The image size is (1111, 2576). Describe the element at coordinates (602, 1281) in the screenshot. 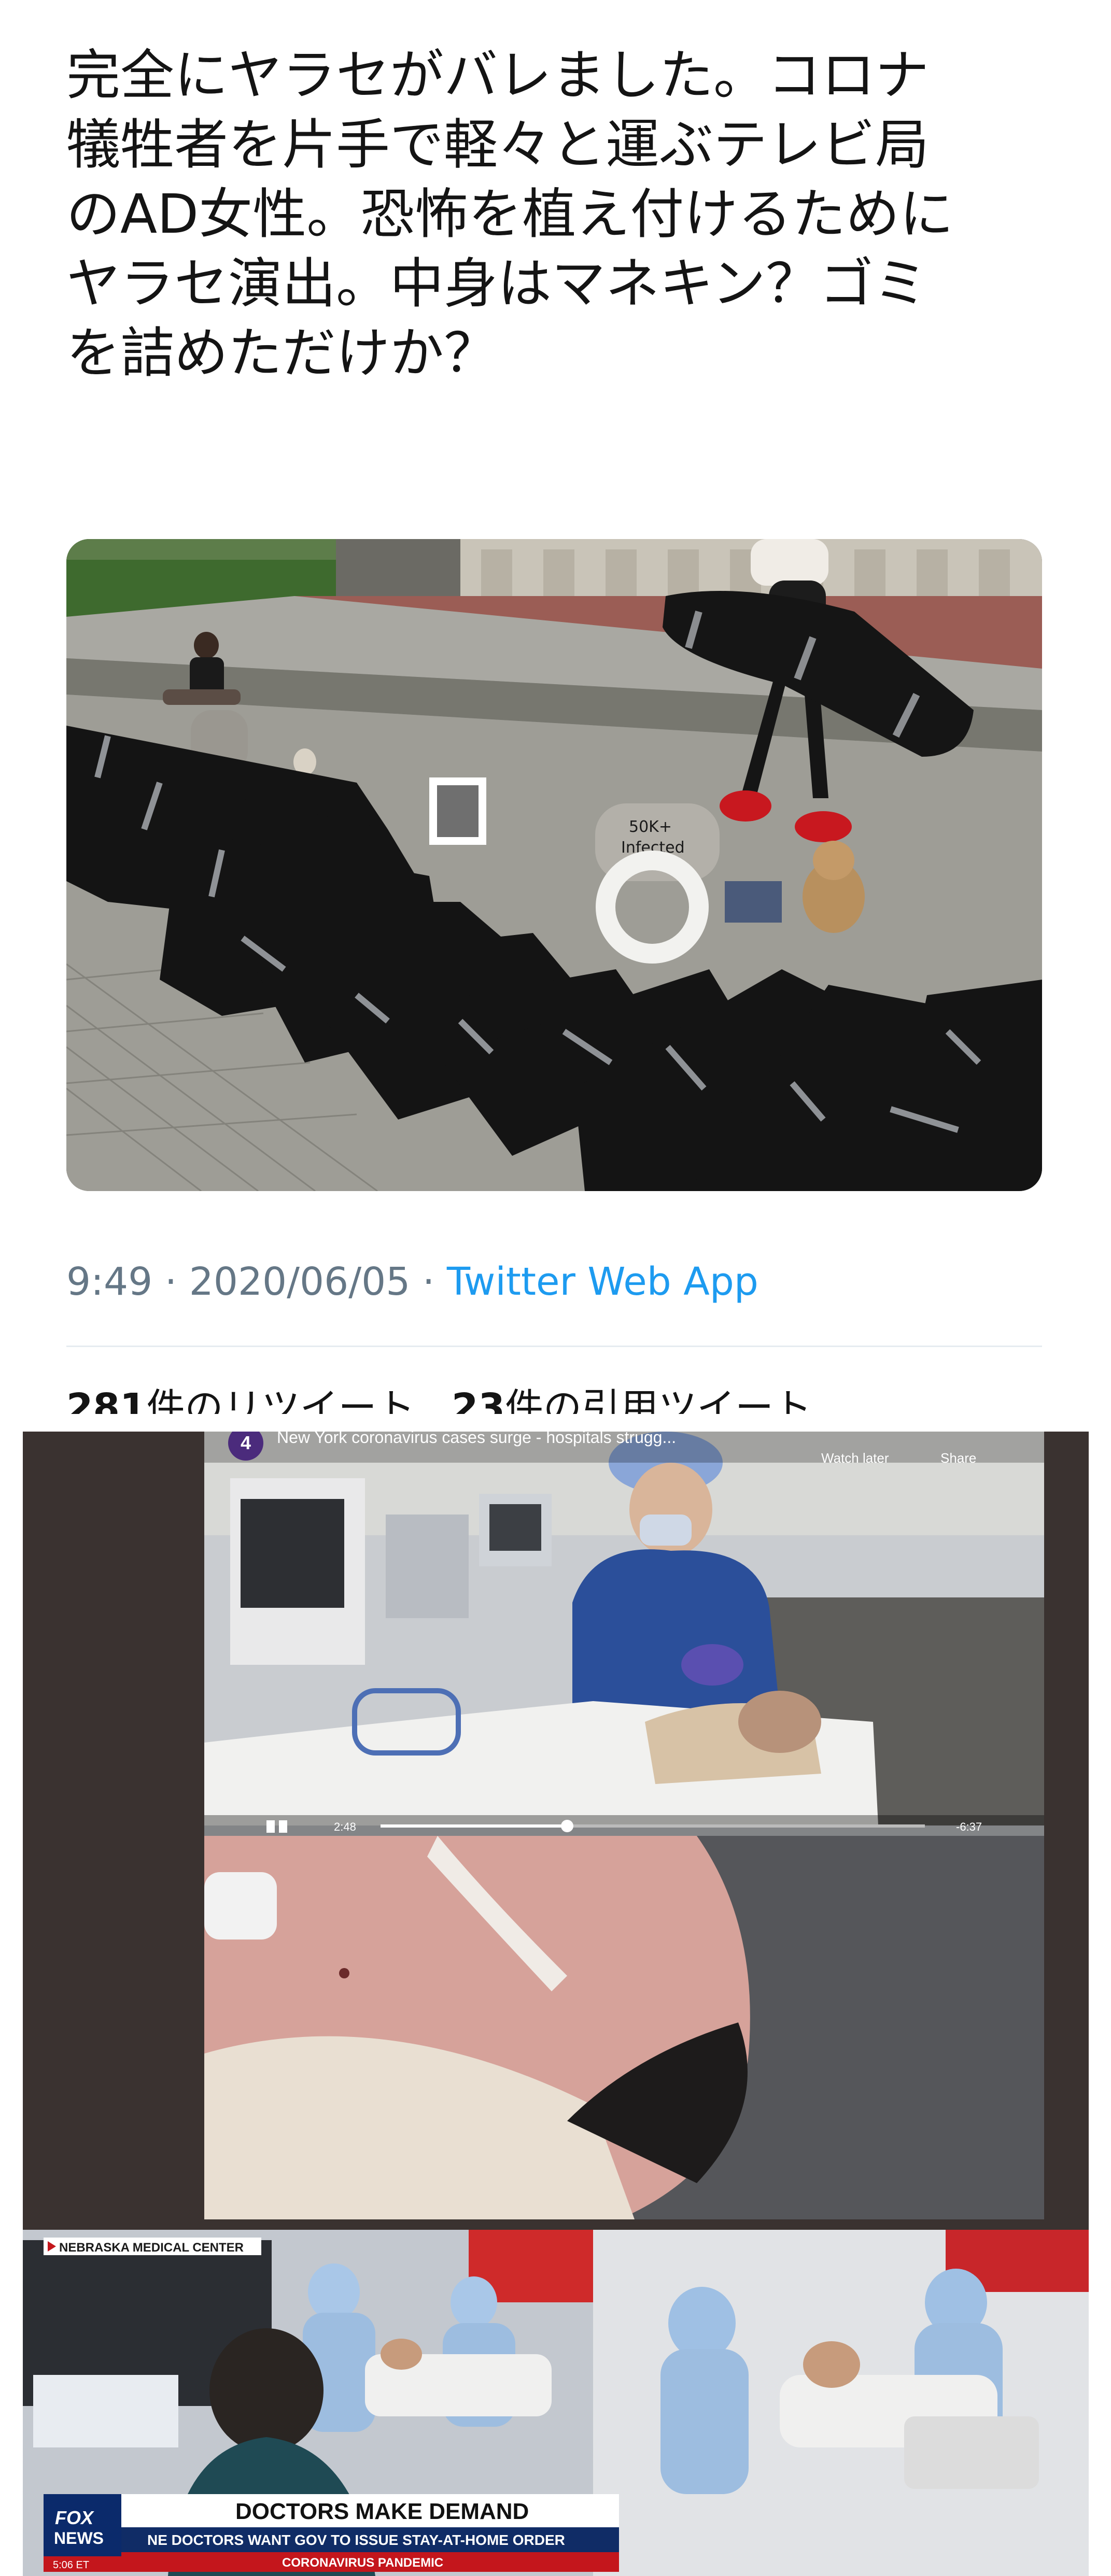

I see `tweet-source-link: Twitter Web App` at that location.